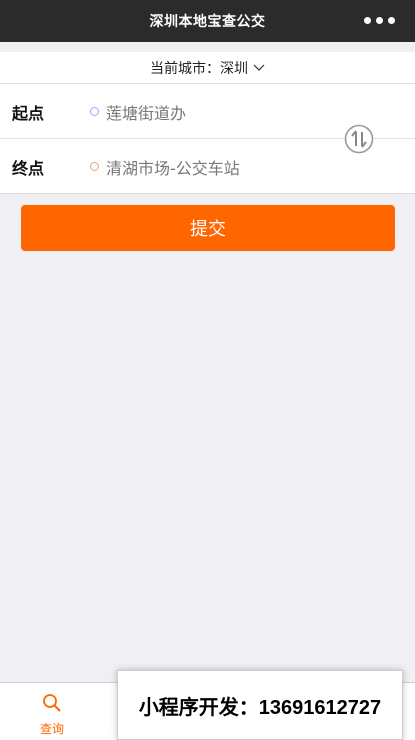 This screenshot has width=415, height=740. Describe the element at coordinates (94, 111) in the screenshot. I see `start-dot-icon` at that location.